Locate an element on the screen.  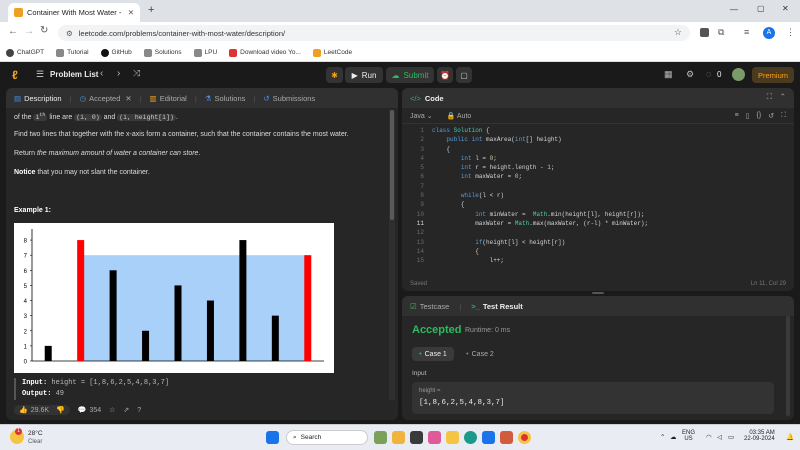
store-icon is located at coordinates (488, 437).